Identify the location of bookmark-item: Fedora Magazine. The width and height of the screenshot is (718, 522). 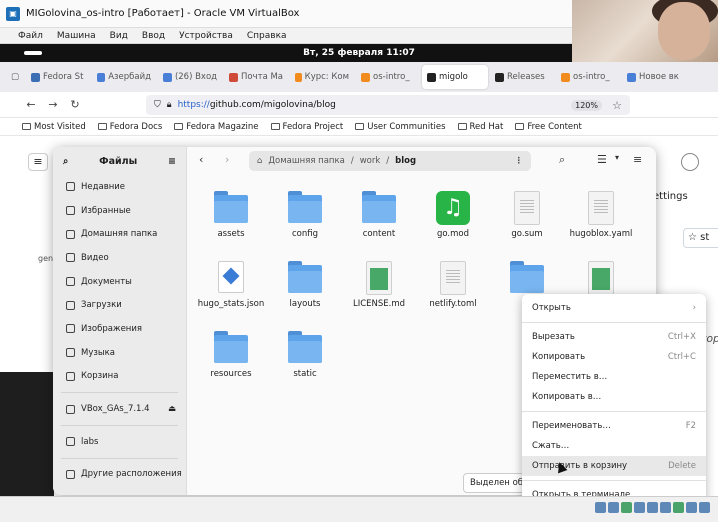
(216, 127).